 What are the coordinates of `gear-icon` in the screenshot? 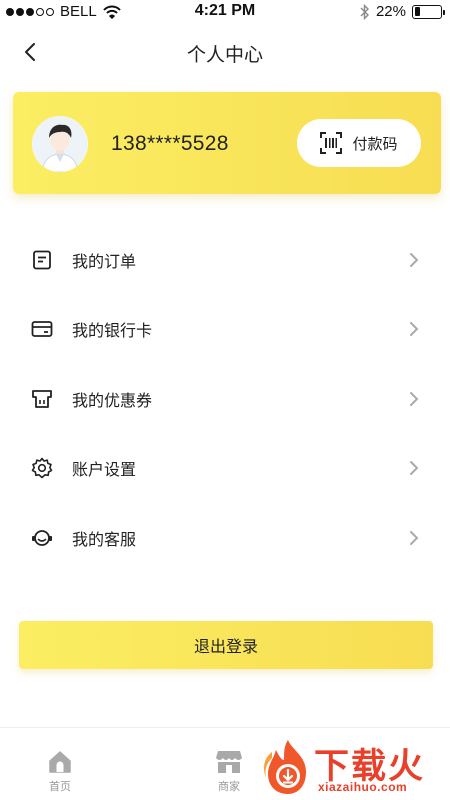 It's located at (42, 468).